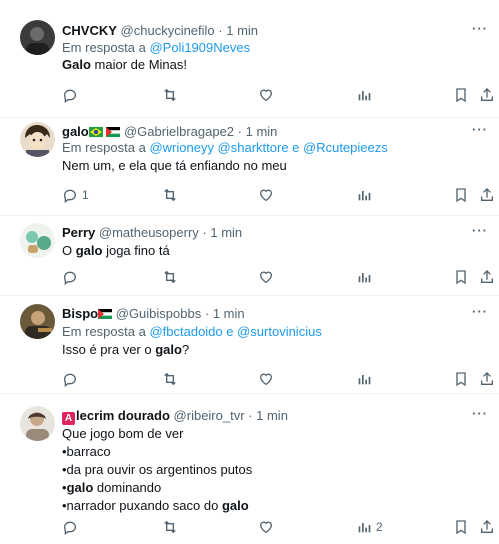  I want to click on text-run: Nem um, e ela que tá enfiando no meu, so click(174, 165).